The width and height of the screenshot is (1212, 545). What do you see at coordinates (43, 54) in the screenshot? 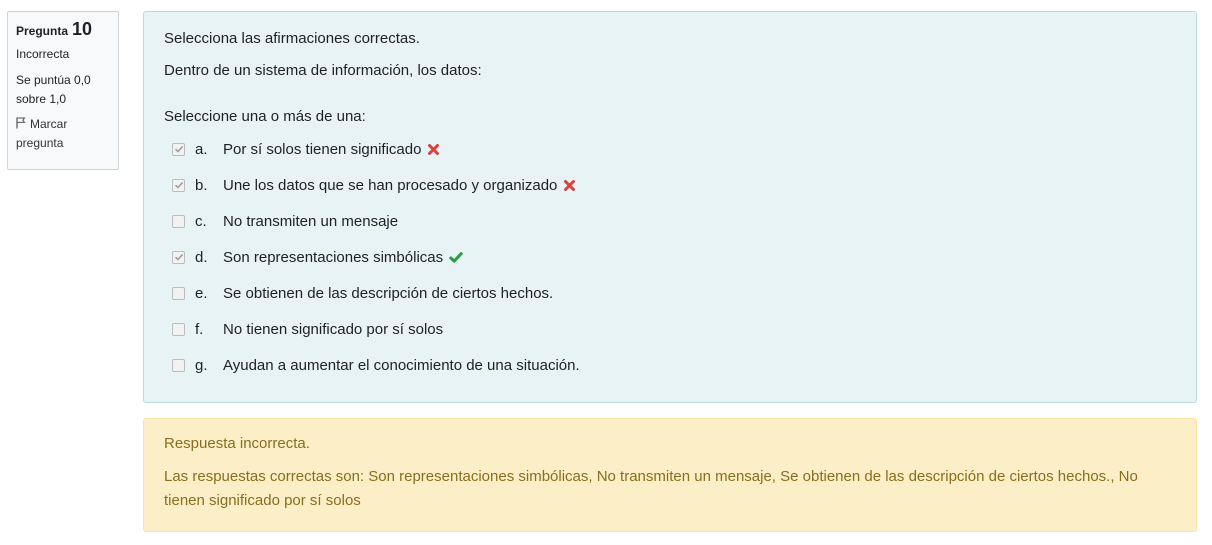
I see `question-state: Incorrecta` at bounding box center [43, 54].